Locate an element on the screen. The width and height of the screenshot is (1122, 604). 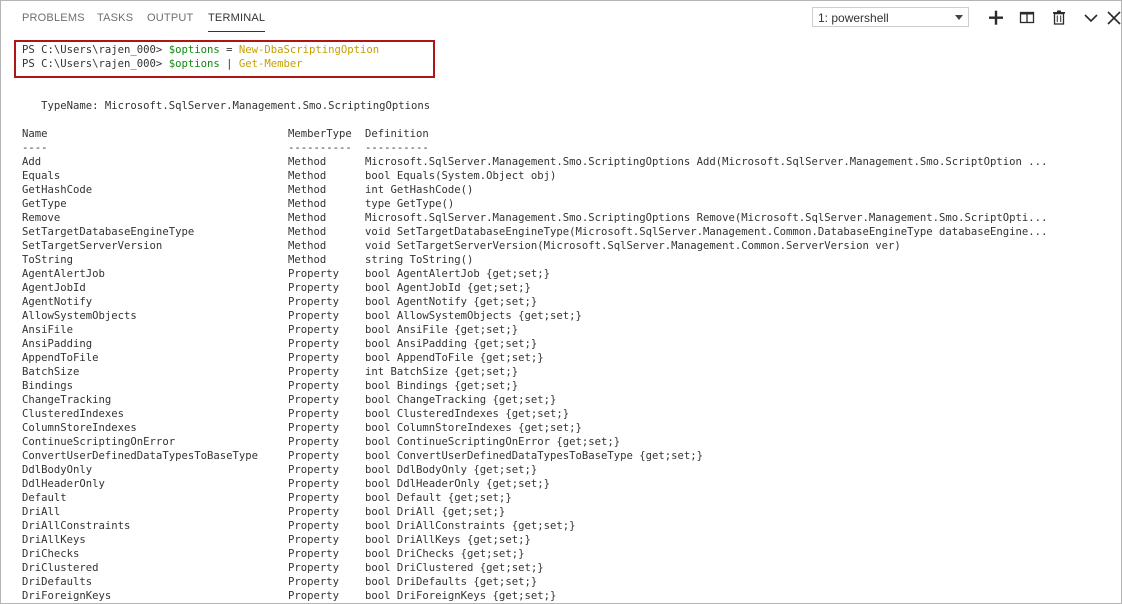
table-header-dashes: ---- ---------- ---------- is located at coordinates (225, 148).